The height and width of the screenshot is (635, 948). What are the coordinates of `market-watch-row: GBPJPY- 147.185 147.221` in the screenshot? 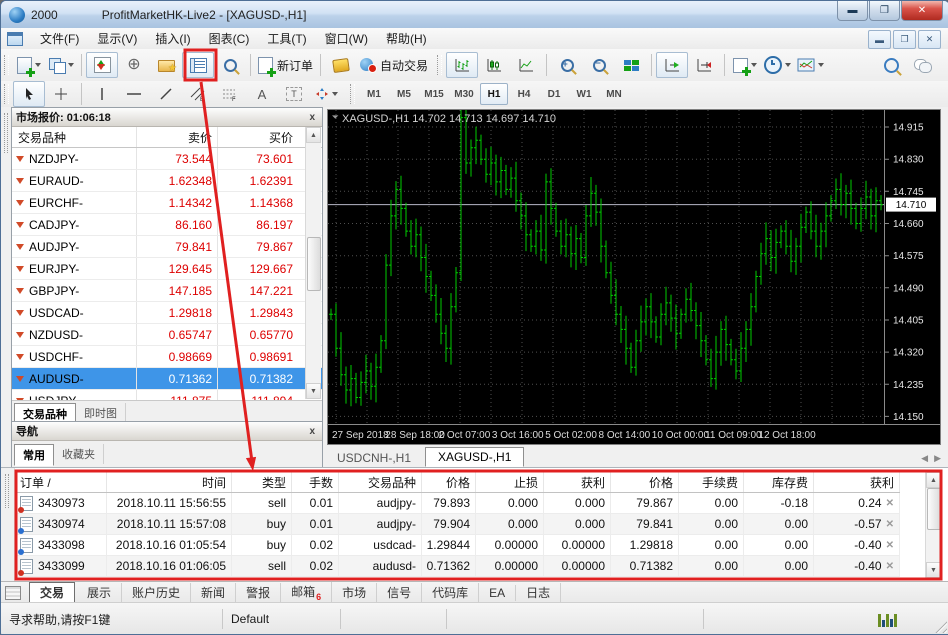 It's located at (167, 291).